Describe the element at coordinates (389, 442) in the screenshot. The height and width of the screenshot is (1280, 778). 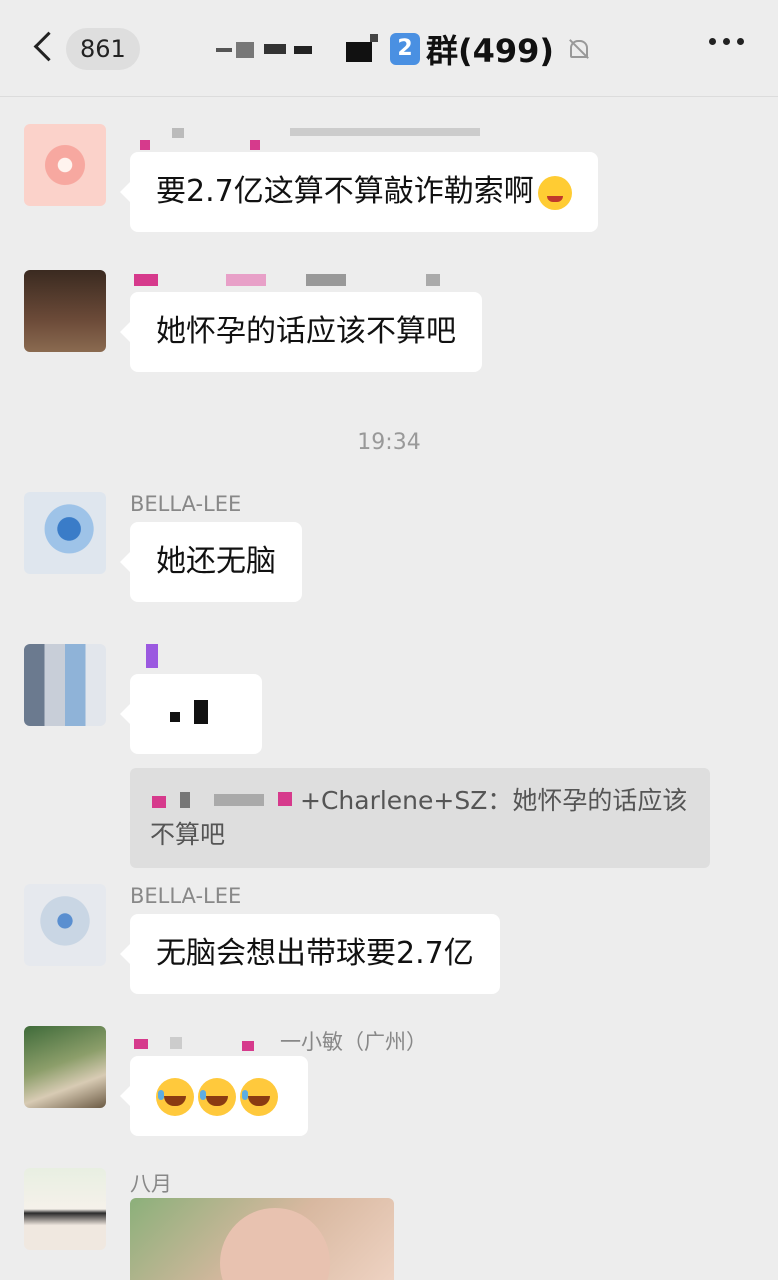
I see `timestamp: 19:34` at that location.